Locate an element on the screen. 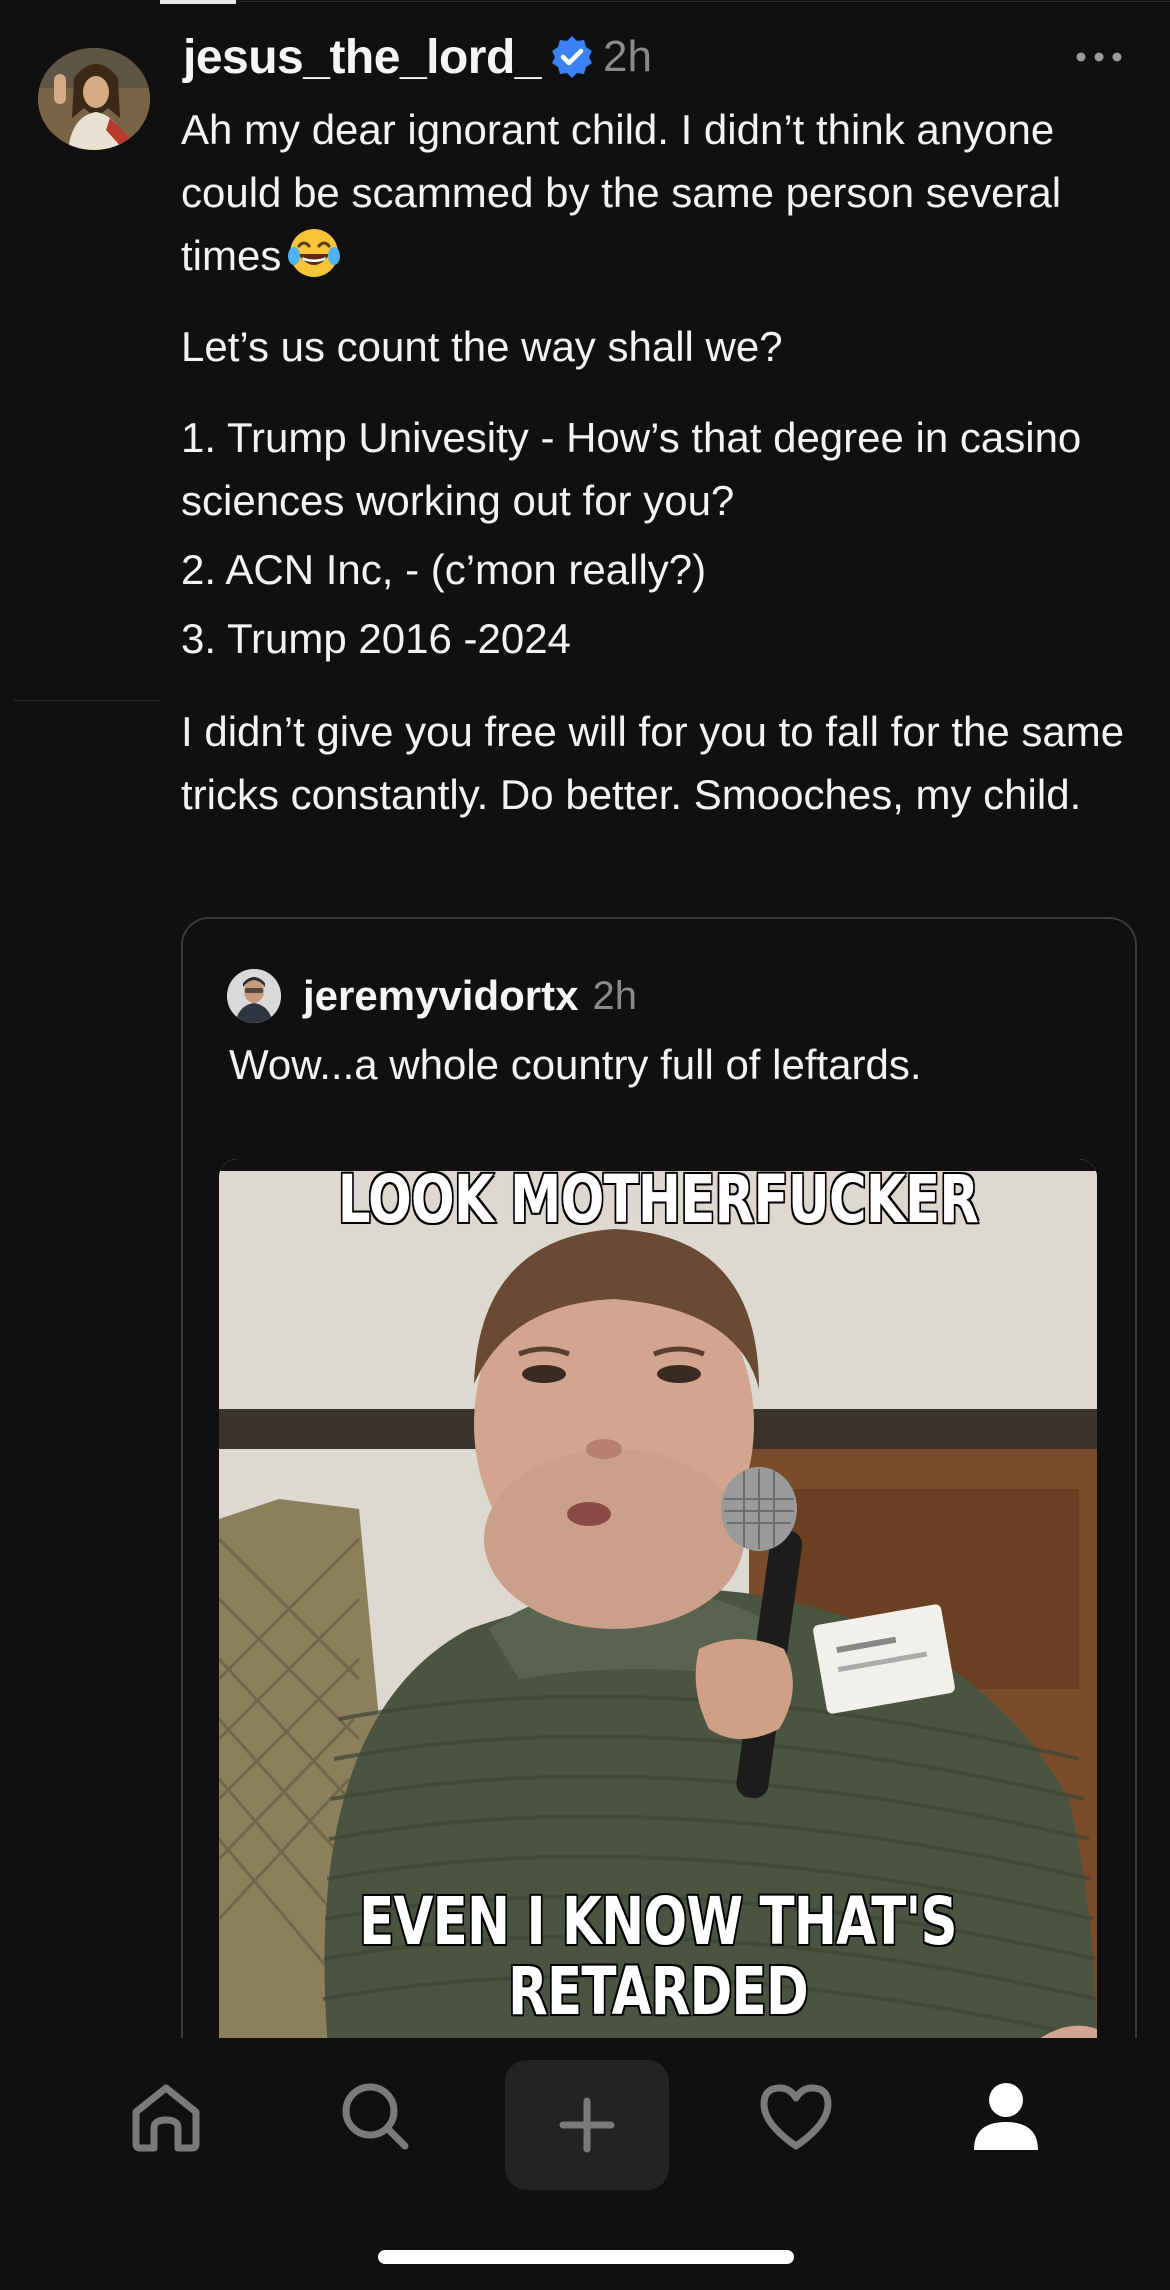 This screenshot has height=2290, width=1170. heart-icon is located at coordinates (796, 2117).